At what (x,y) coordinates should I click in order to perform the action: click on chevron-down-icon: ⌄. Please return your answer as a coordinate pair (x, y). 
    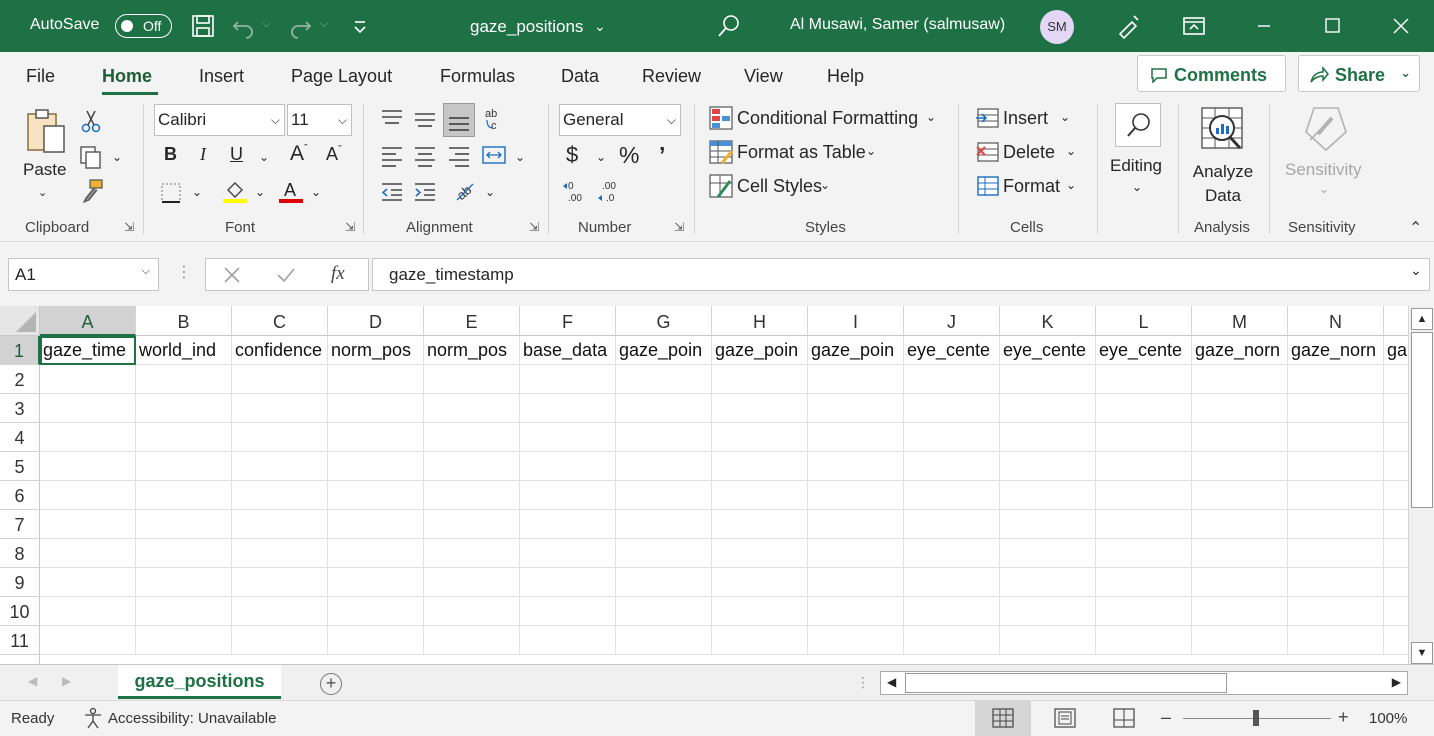
    Looking at the image, I should click on (931, 117).